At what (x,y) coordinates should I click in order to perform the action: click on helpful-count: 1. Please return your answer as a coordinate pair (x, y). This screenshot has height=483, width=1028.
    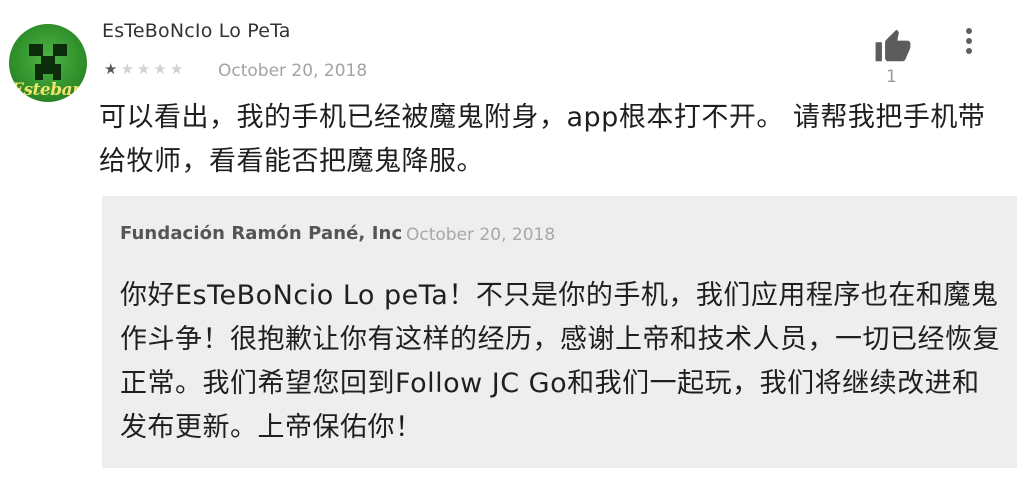
    Looking at the image, I should click on (891, 77).